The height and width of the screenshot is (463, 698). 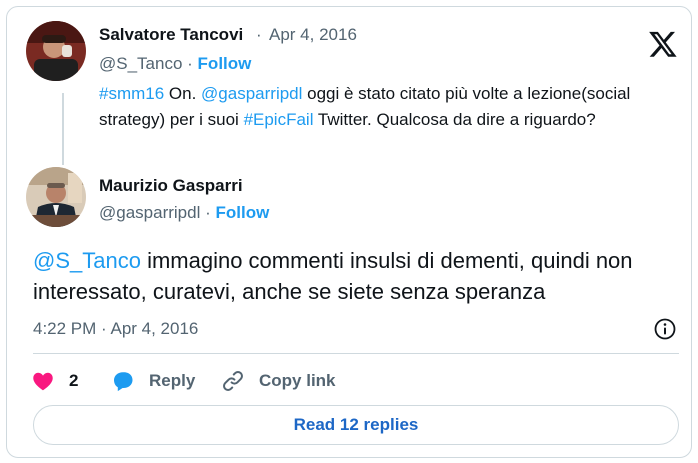 I want to click on quoted-handle-row: @S_Tanco · Follow, so click(x=175, y=64).